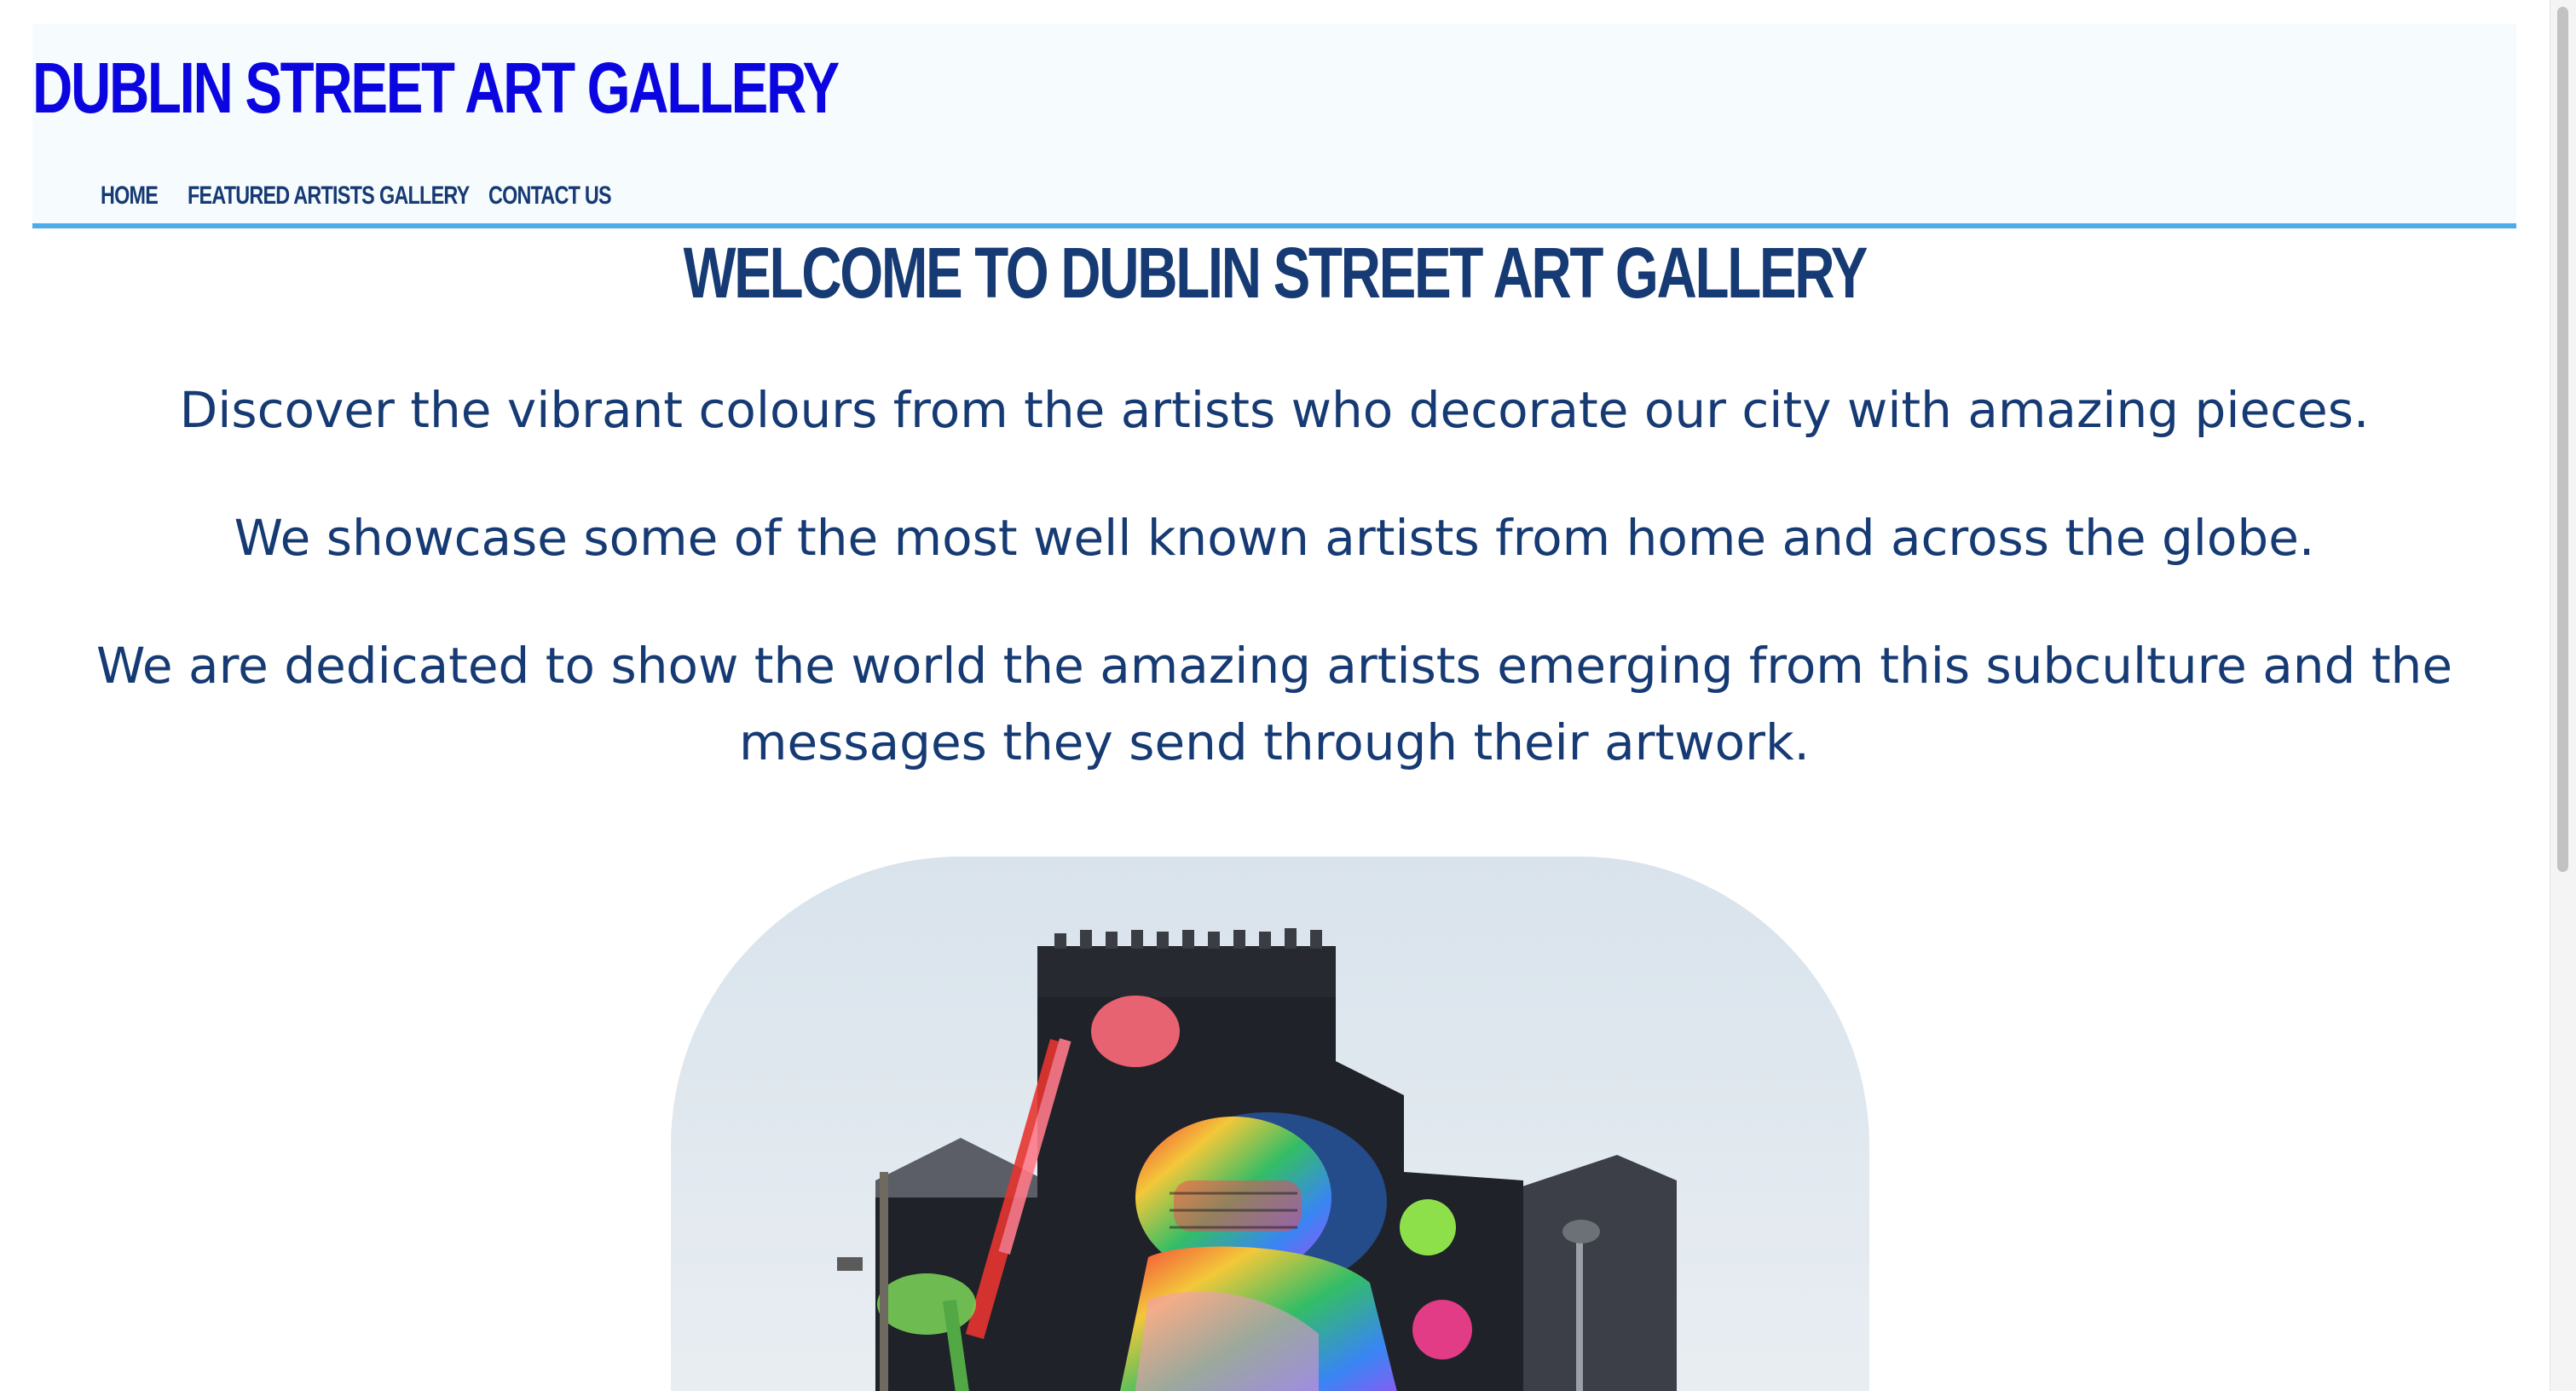 The height and width of the screenshot is (1391, 2576). I want to click on vertical-scrollbar, so click(2563, 695).